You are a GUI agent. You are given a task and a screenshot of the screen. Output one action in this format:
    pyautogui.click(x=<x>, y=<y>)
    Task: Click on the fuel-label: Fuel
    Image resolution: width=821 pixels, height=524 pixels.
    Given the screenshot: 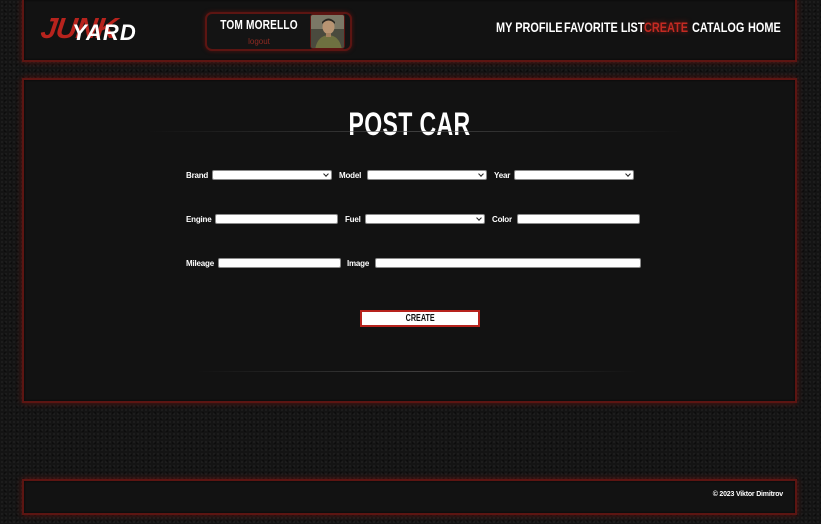 What is the action you would take?
    pyautogui.click(x=353, y=219)
    